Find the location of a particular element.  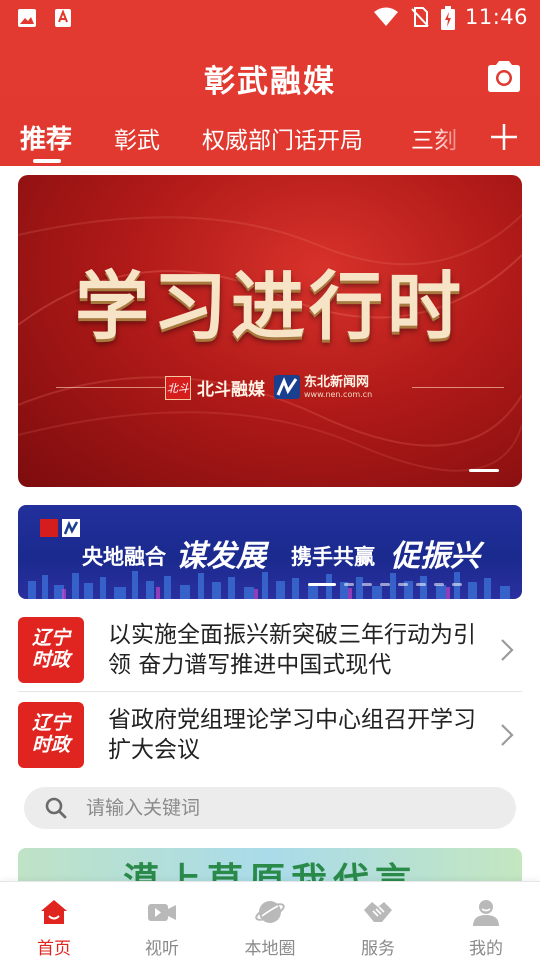

beidou-logo: 北斗 北斗融媒 is located at coordinates (215, 387).